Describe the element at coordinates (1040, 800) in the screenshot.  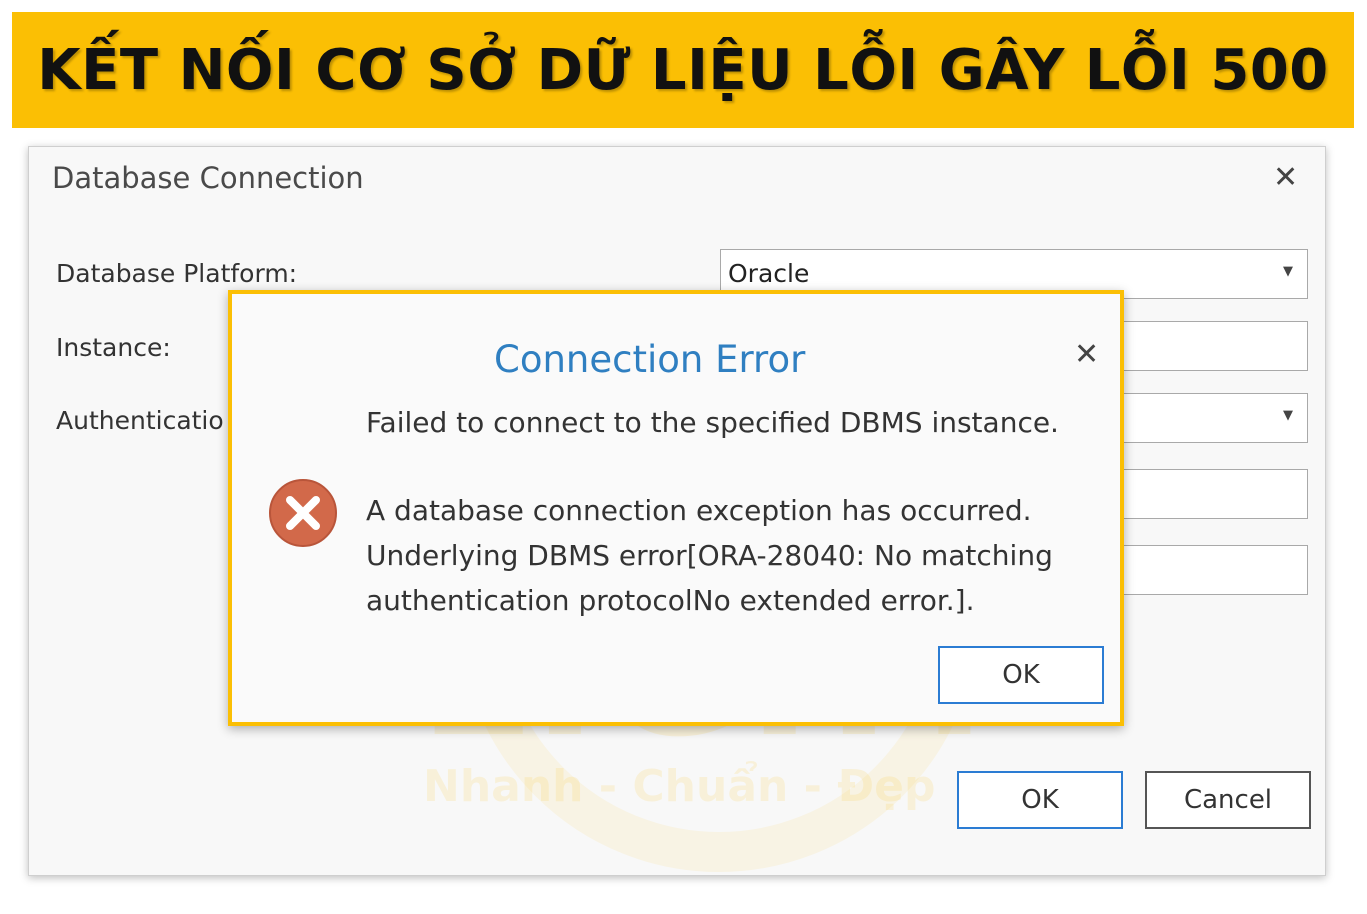
I see `ok-button: OK` at that location.